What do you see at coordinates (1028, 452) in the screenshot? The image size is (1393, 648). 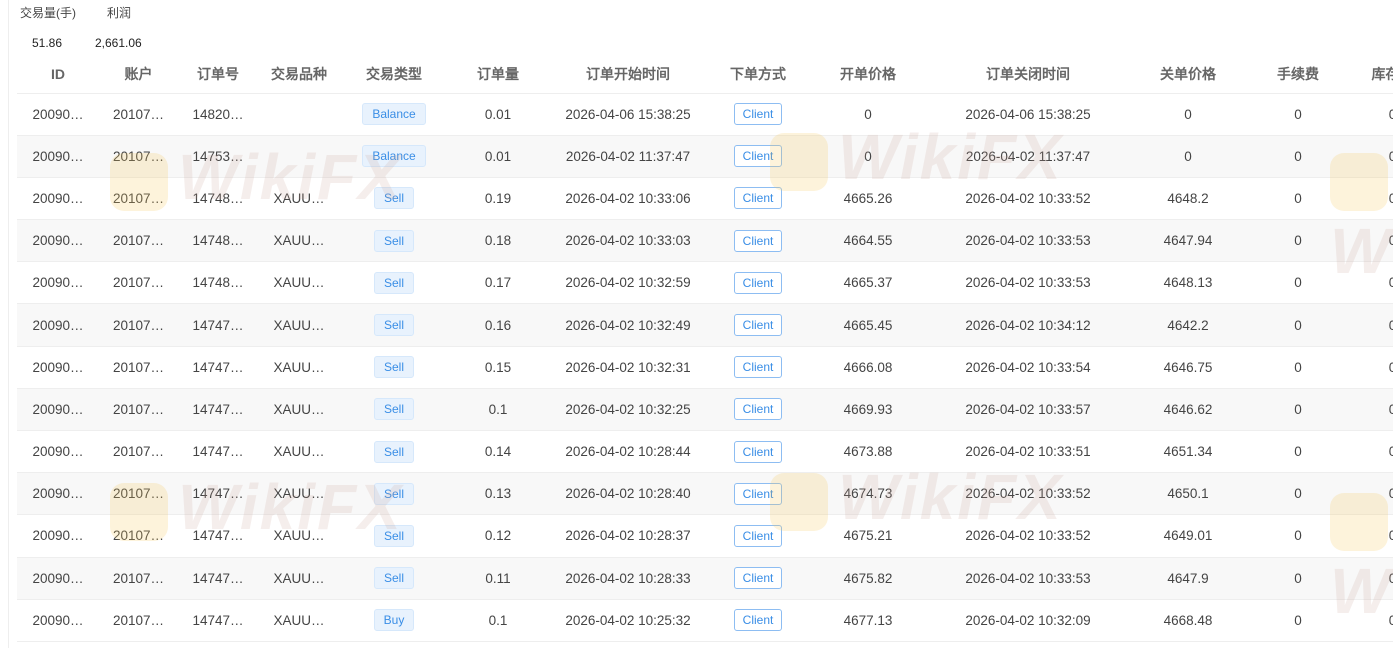 I see `cell-close-time: 2026-04-02 10:33:51` at bounding box center [1028, 452].